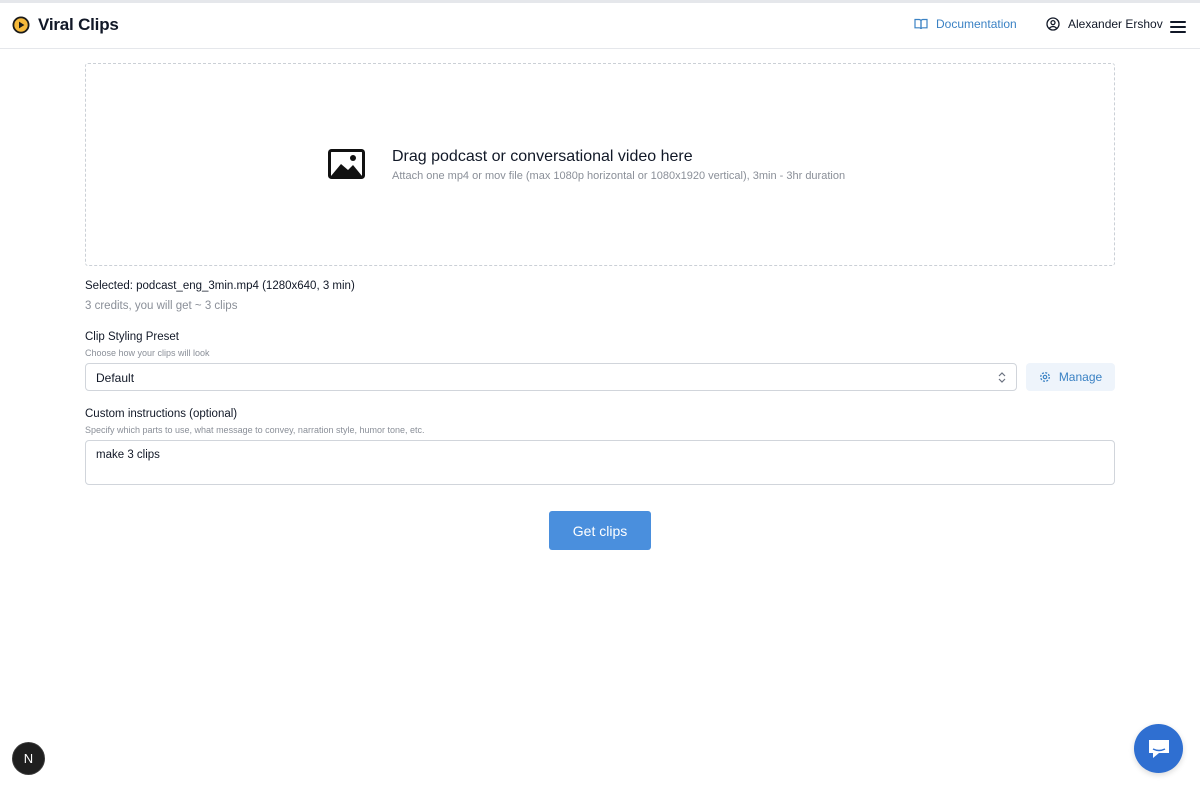 The width and height of the screenshot is (1200, 788). Describe the element at coordinates (161, 414) in the screenshot. I see `instructions-label: Custom instructions (optional)` at that location.